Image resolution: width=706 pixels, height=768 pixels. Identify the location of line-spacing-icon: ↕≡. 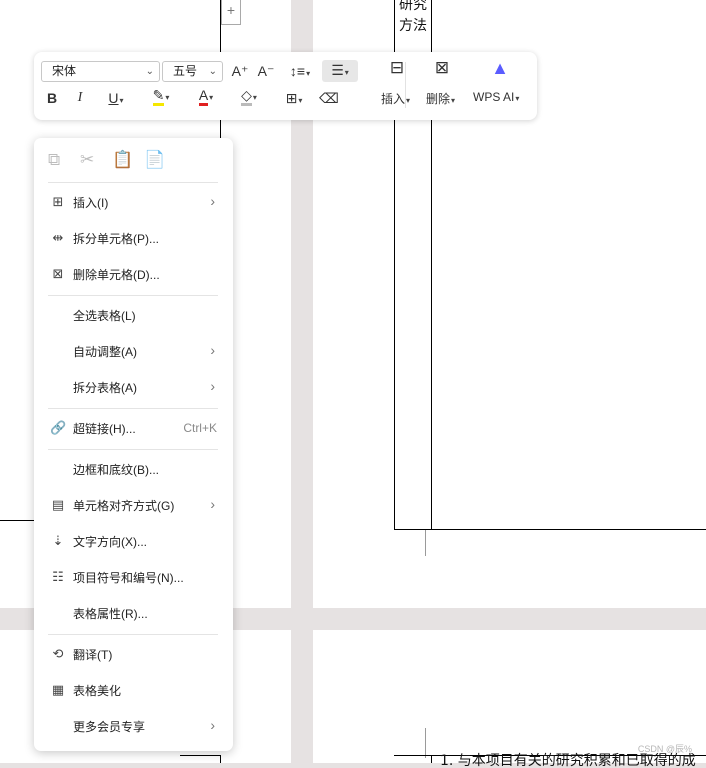
(297, 71).